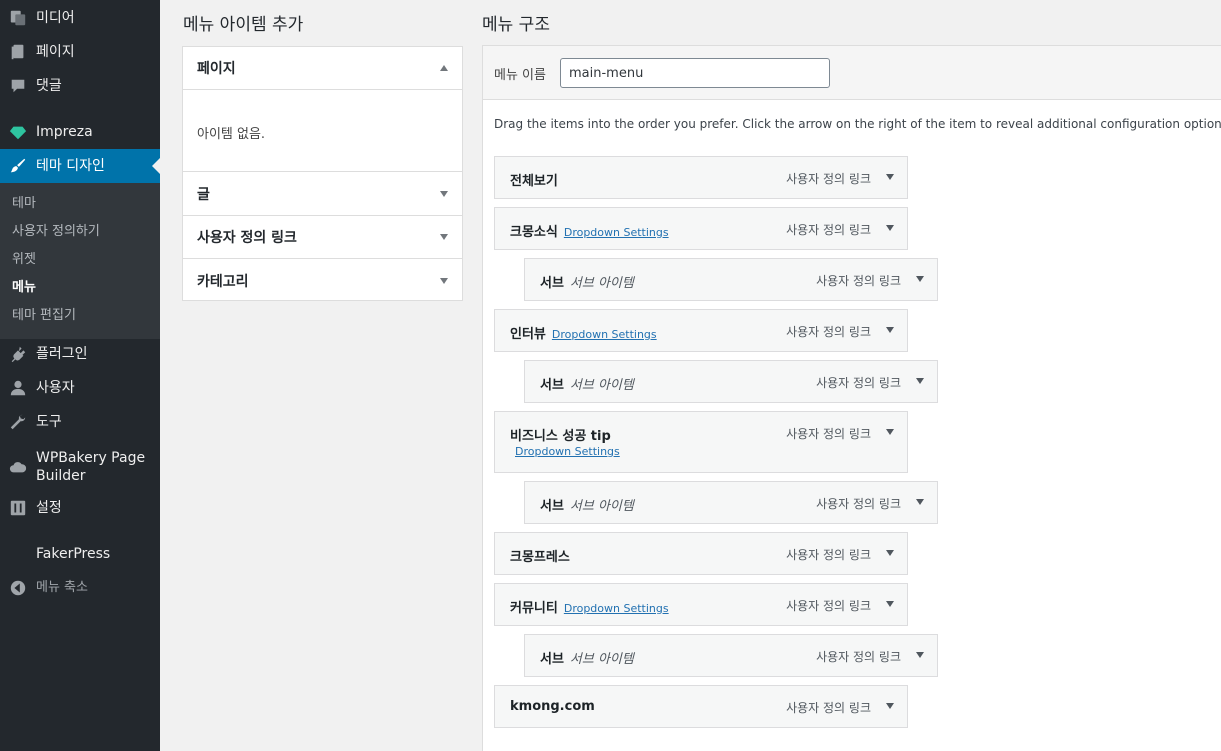 The height and width of the screenshot is (751, 1221). I want to click on collapse-label: 메뉴 축소, so click(62, 587).